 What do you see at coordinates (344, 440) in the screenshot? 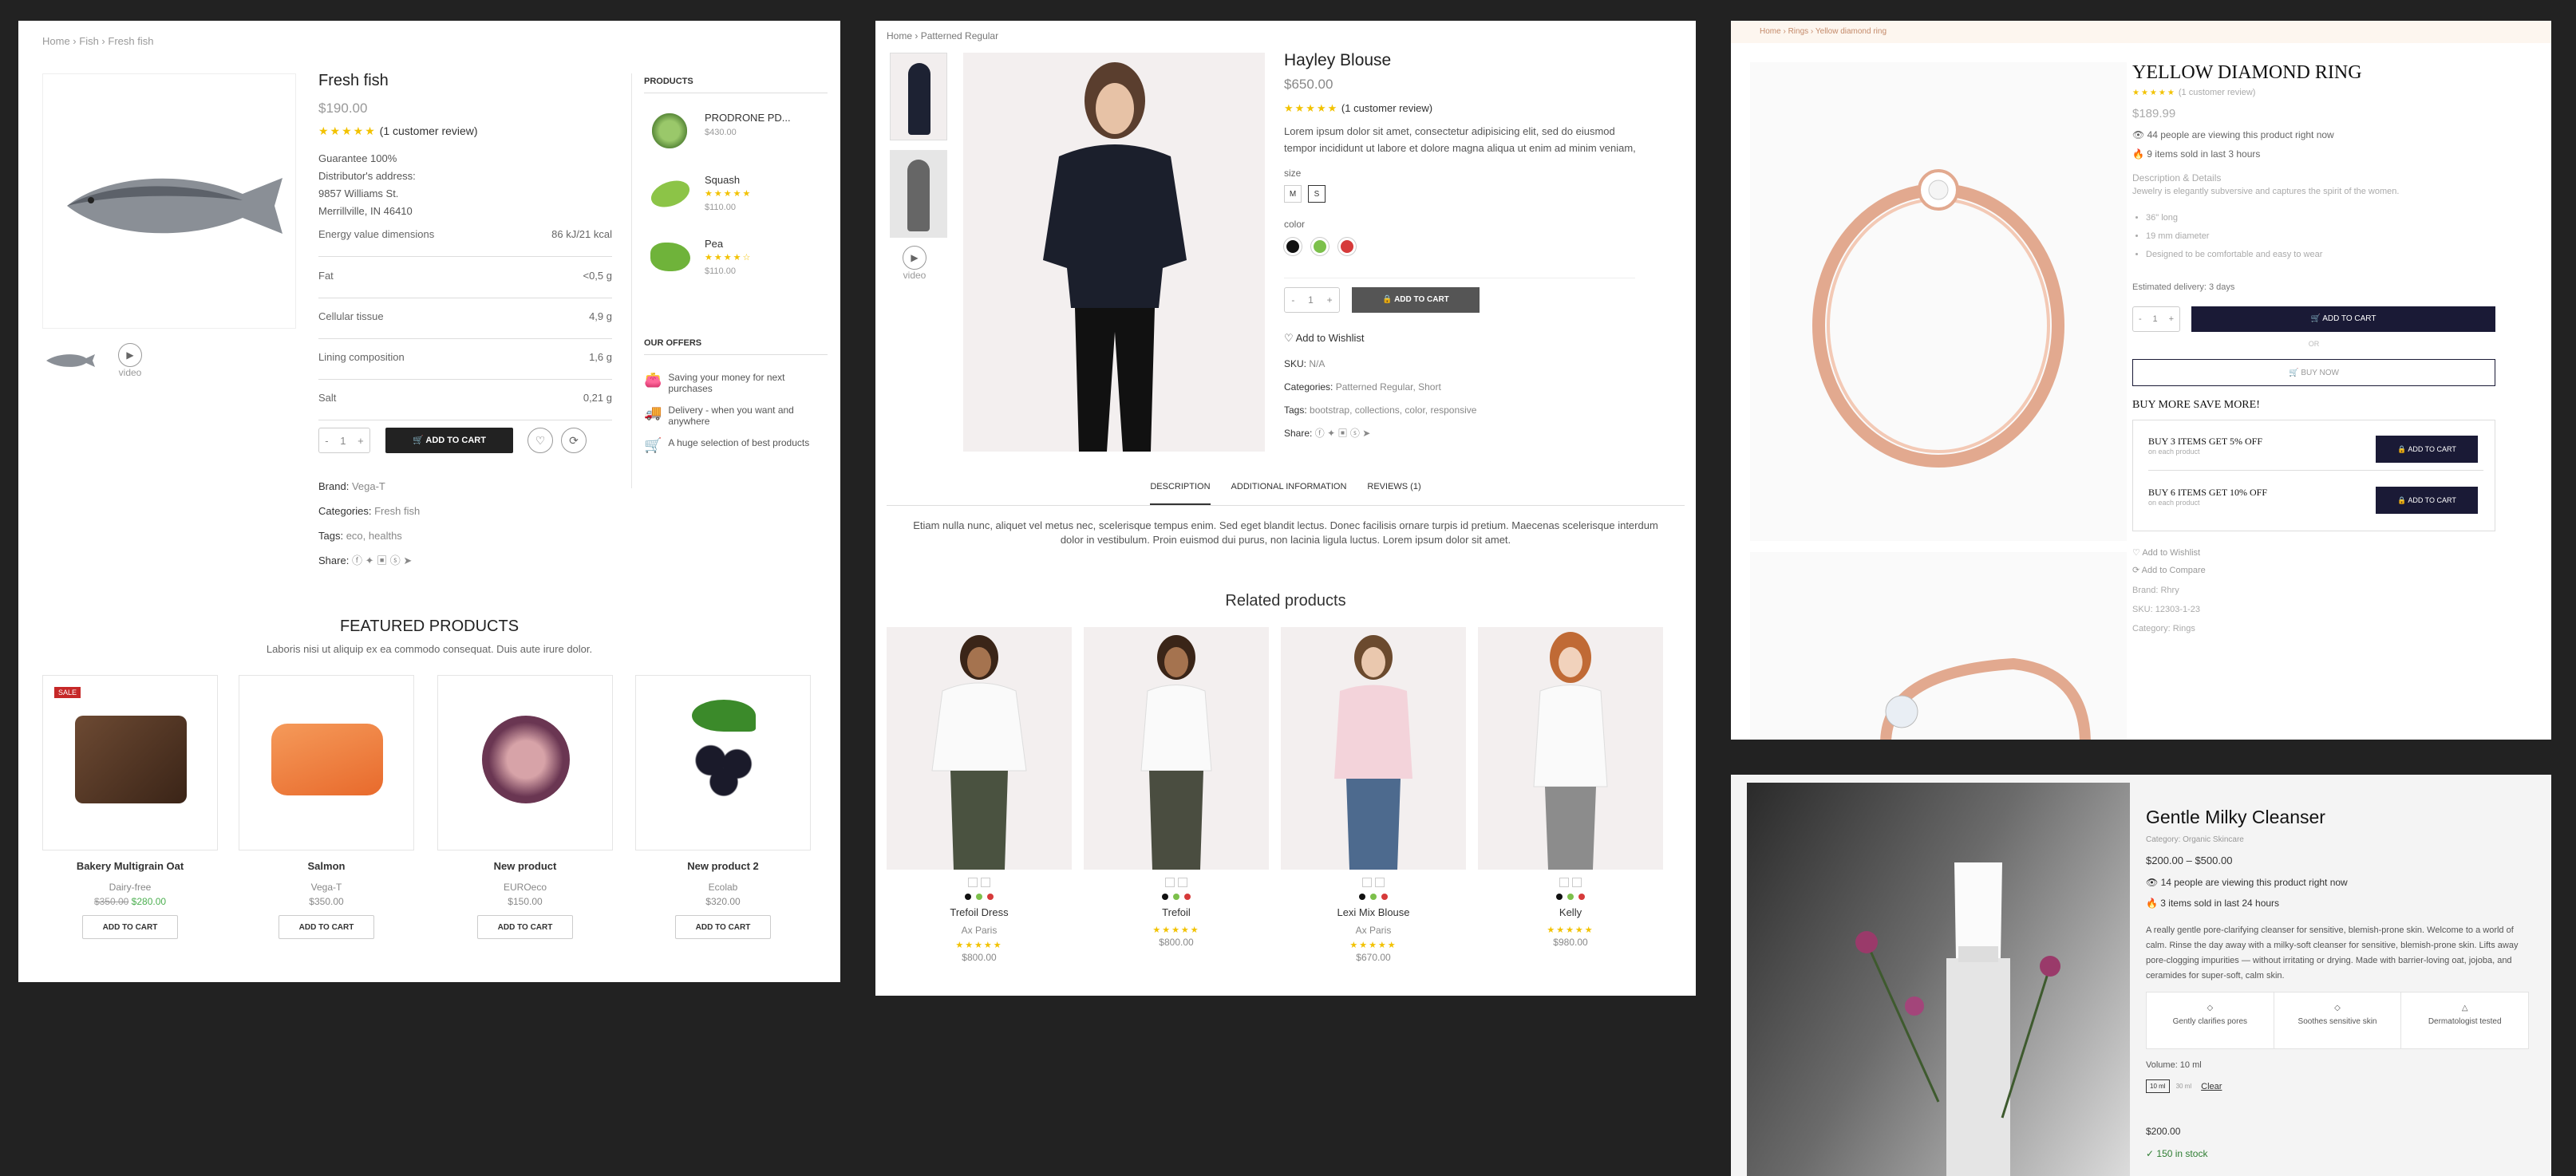
I see `quantity-stepper: -1 +` at bounding box center [344, 440].